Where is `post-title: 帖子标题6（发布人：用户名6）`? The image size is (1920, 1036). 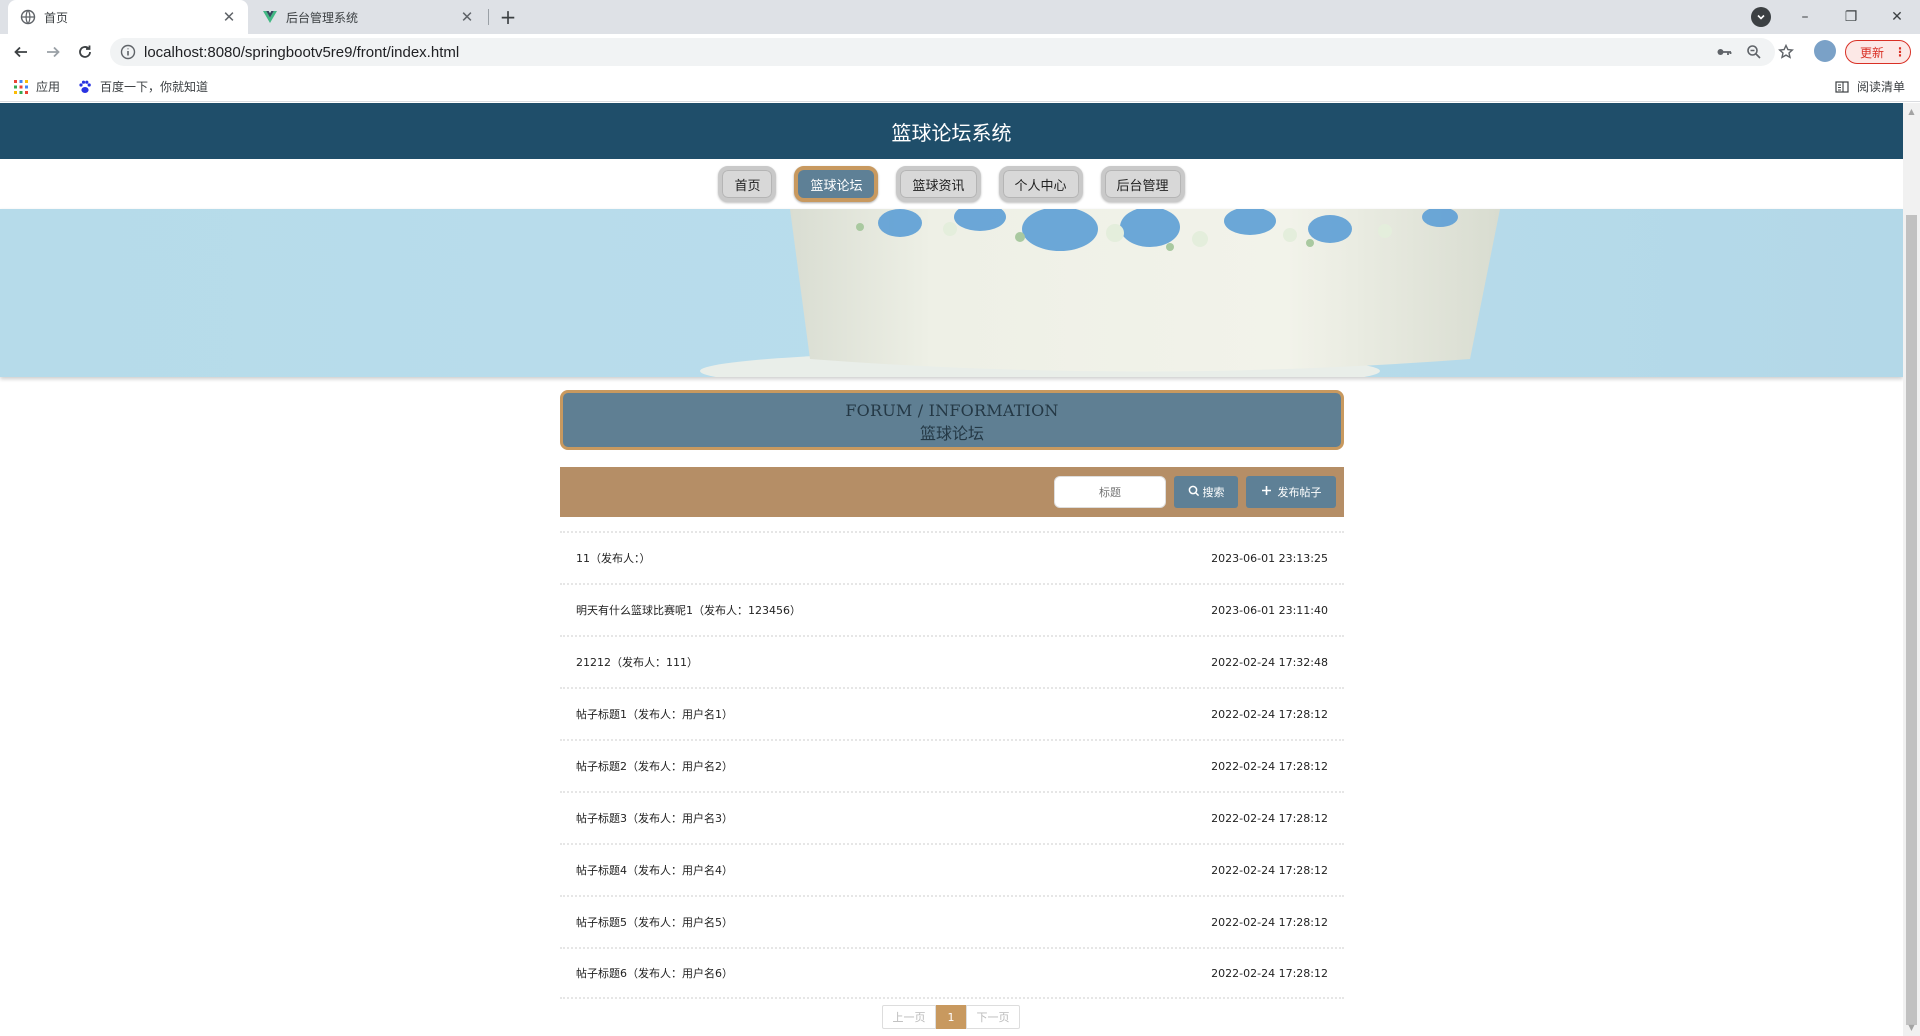
post-title: 帖子标题6（发布人：用户名6） is located at coordinates (654, 973).